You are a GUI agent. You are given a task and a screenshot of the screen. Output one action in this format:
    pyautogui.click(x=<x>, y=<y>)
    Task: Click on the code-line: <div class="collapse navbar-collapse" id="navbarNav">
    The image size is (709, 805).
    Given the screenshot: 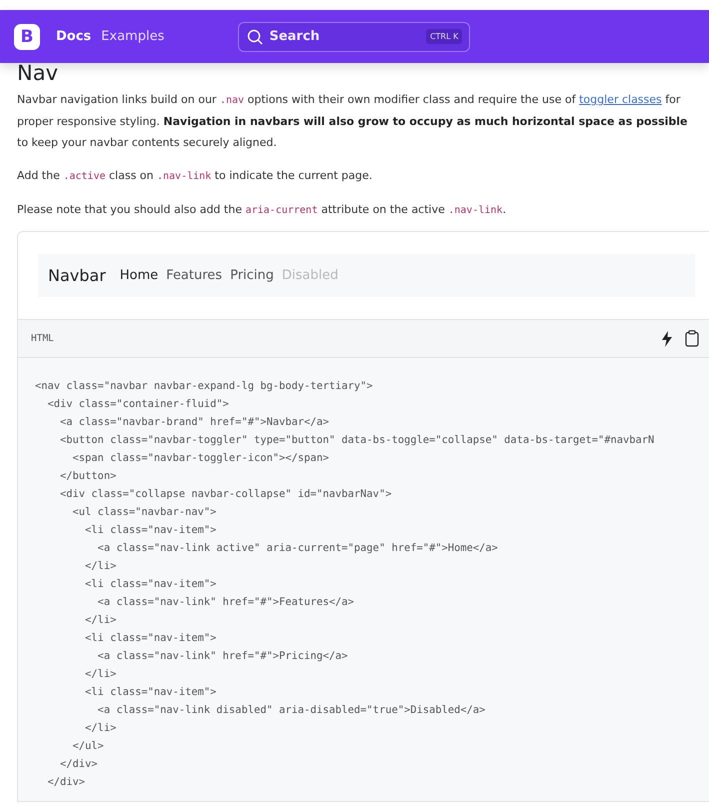 What is the action you would take?
    pyautogui.click(x=226, y=494)
    